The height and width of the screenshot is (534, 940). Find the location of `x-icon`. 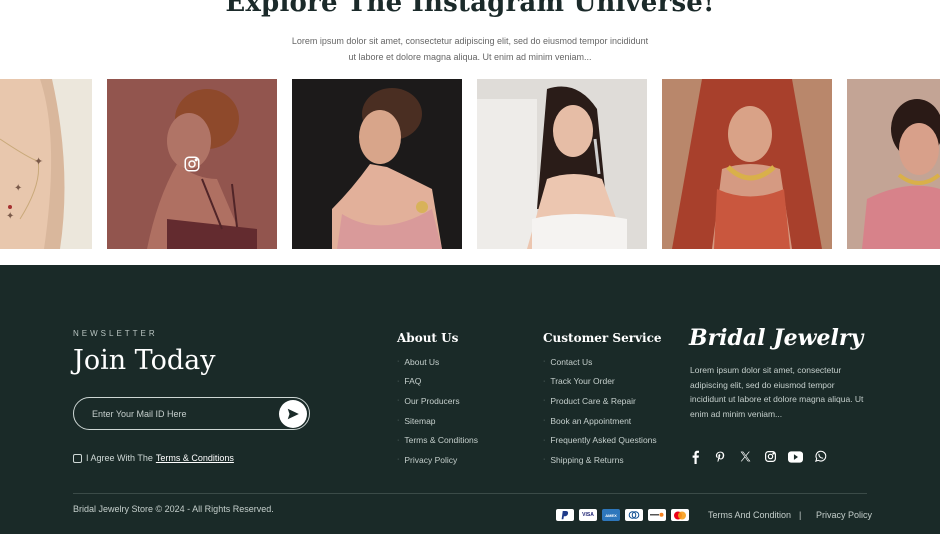

x-icon is located at coordinates (745, 456).